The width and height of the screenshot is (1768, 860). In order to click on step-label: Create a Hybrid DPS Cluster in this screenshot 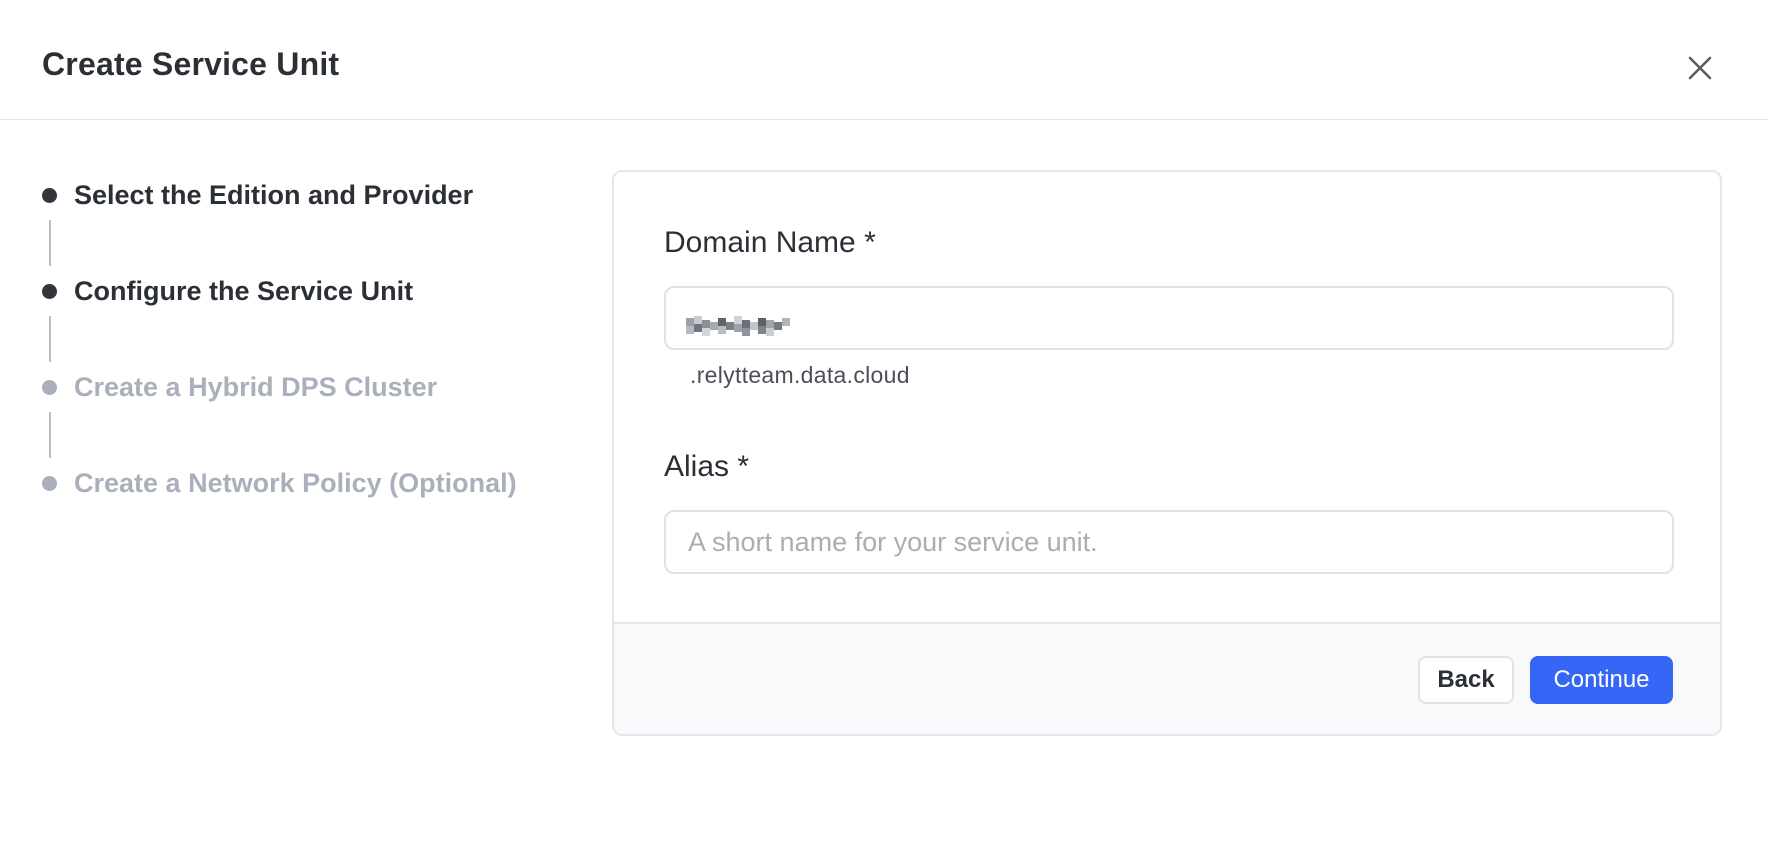, I will do `click(256, 387)`.